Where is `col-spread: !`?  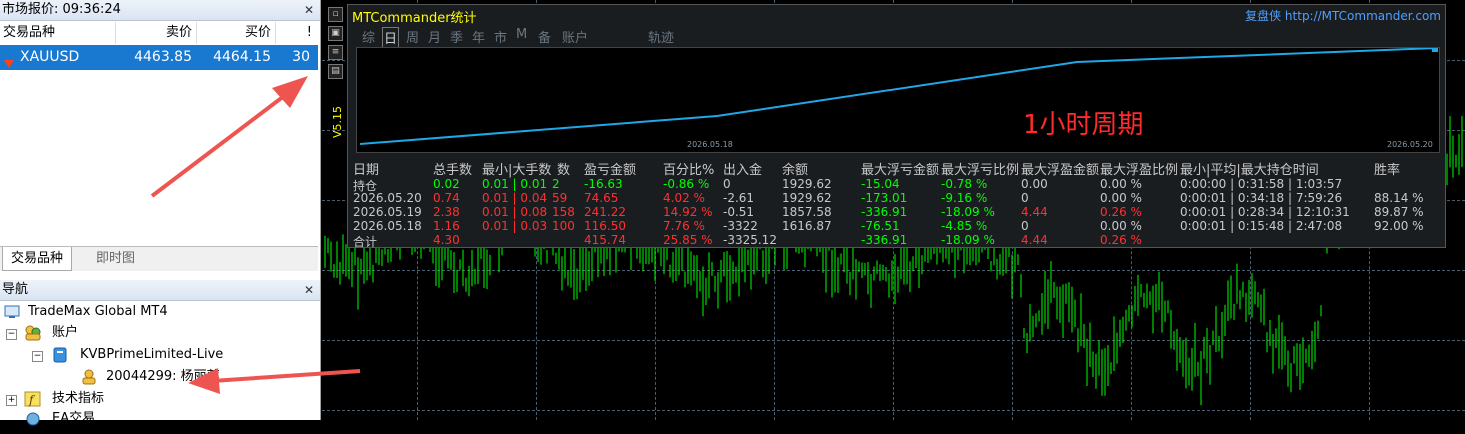 col-spread: ! is located at coordinates (296, 33).